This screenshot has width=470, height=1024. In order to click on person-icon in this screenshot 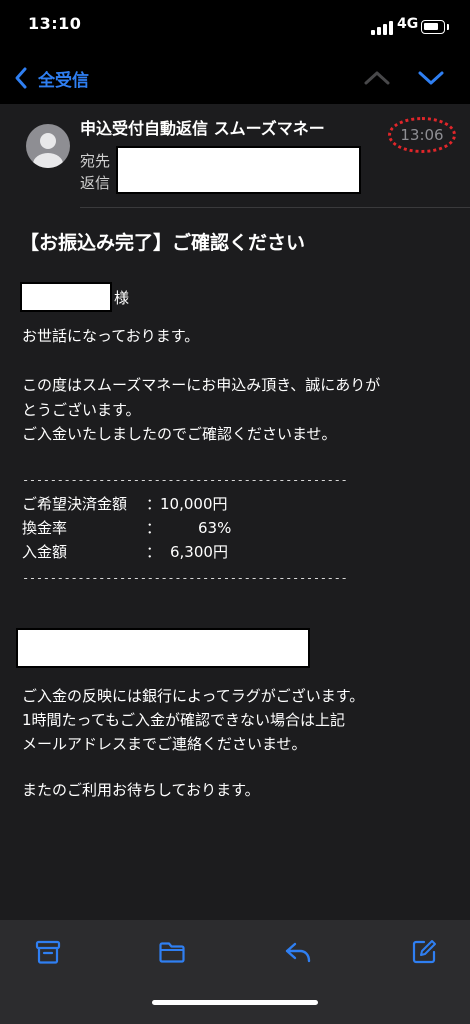, I will do `click(48, 150)`.